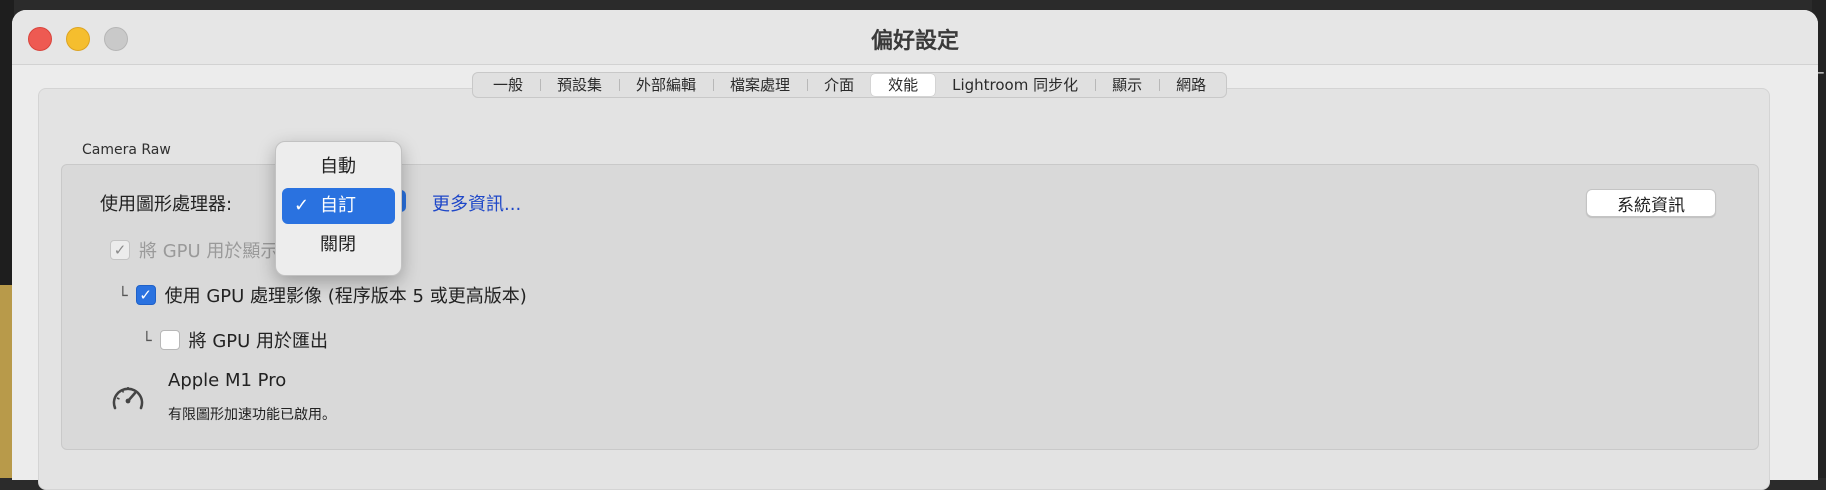  Describe the element at coordinates (1191, 85) in the screenshot. I see `tab-network: 網路` at that location.